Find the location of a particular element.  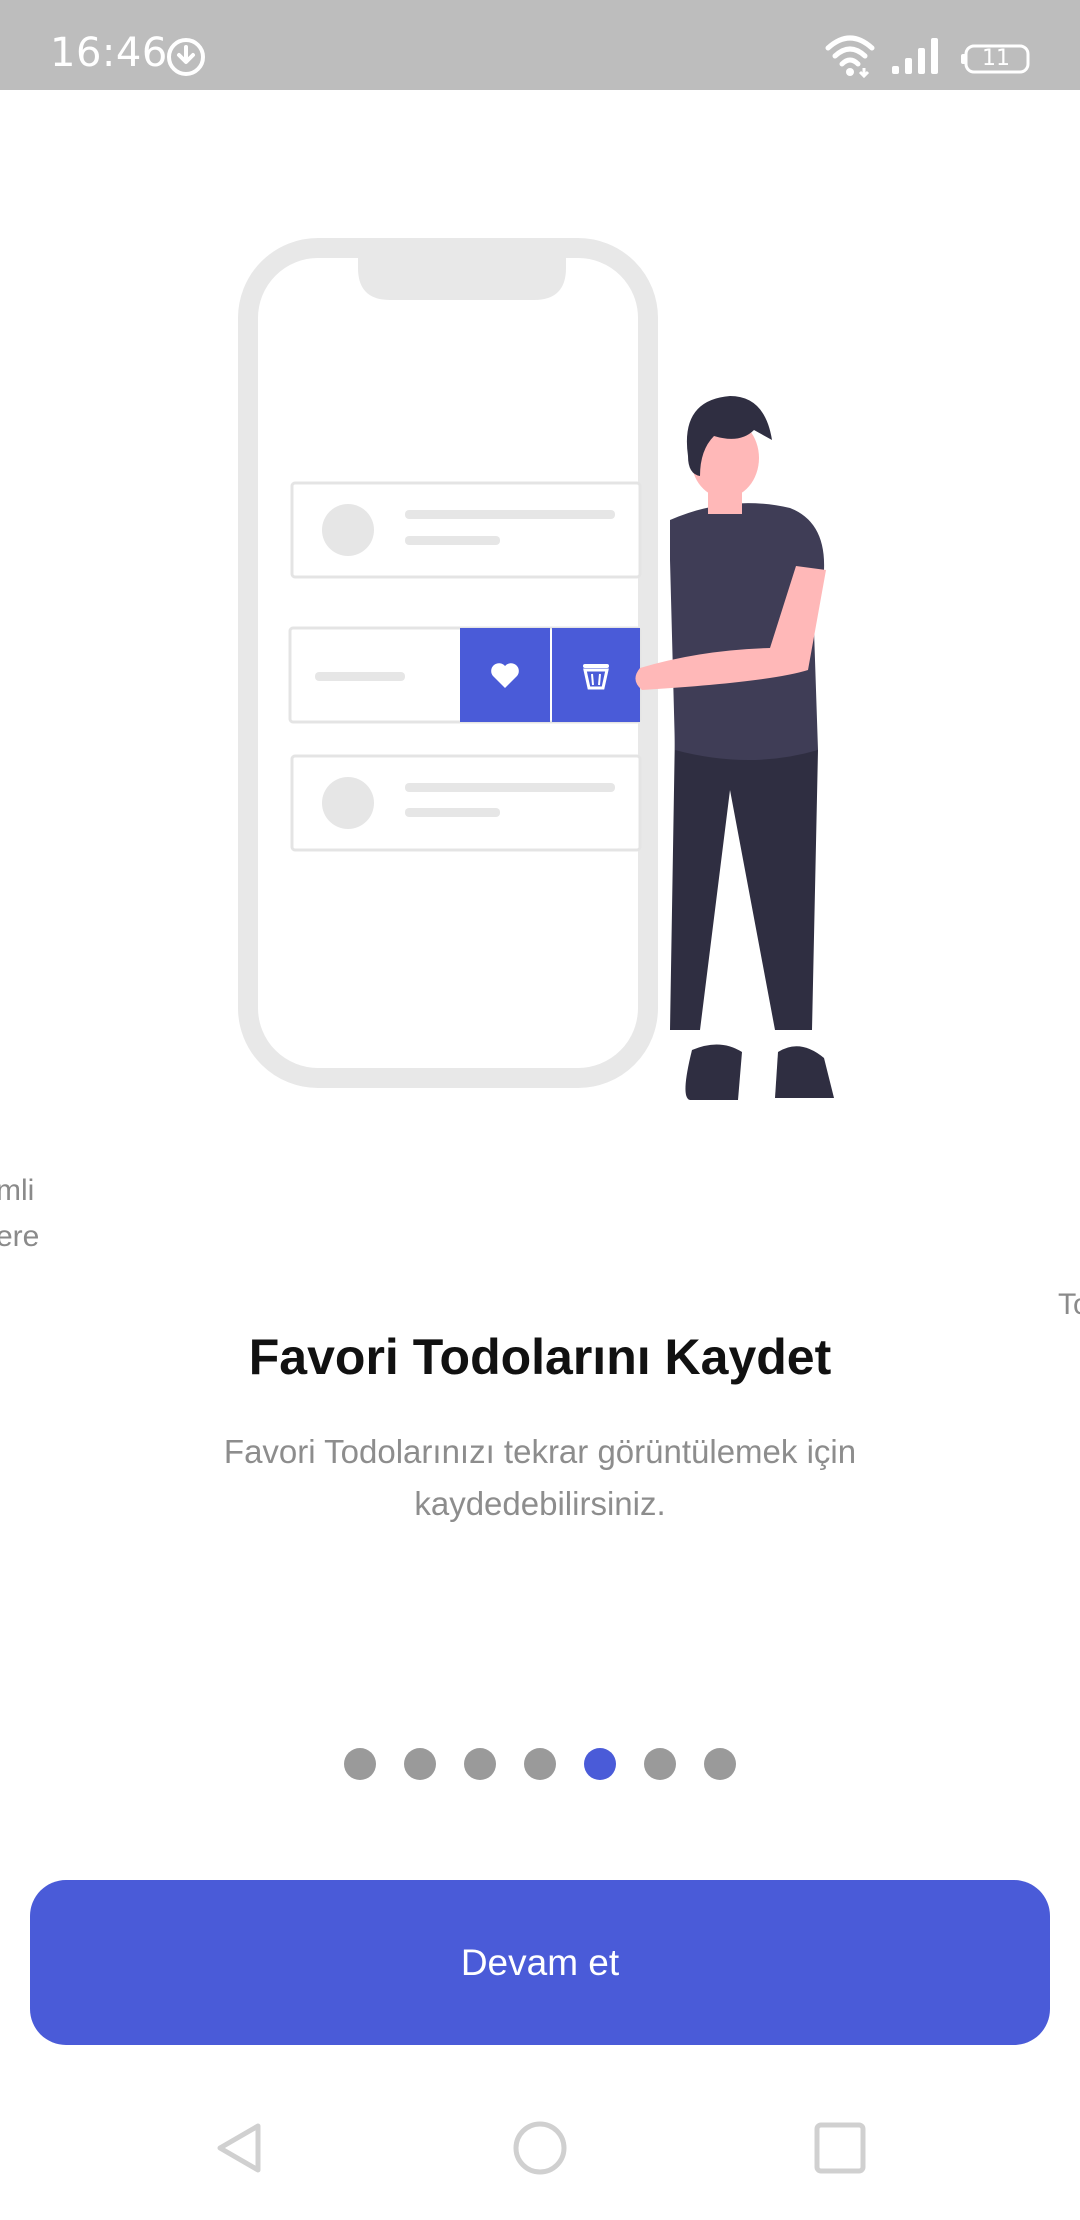

wifi-icon is located at coordinates (850, 56).